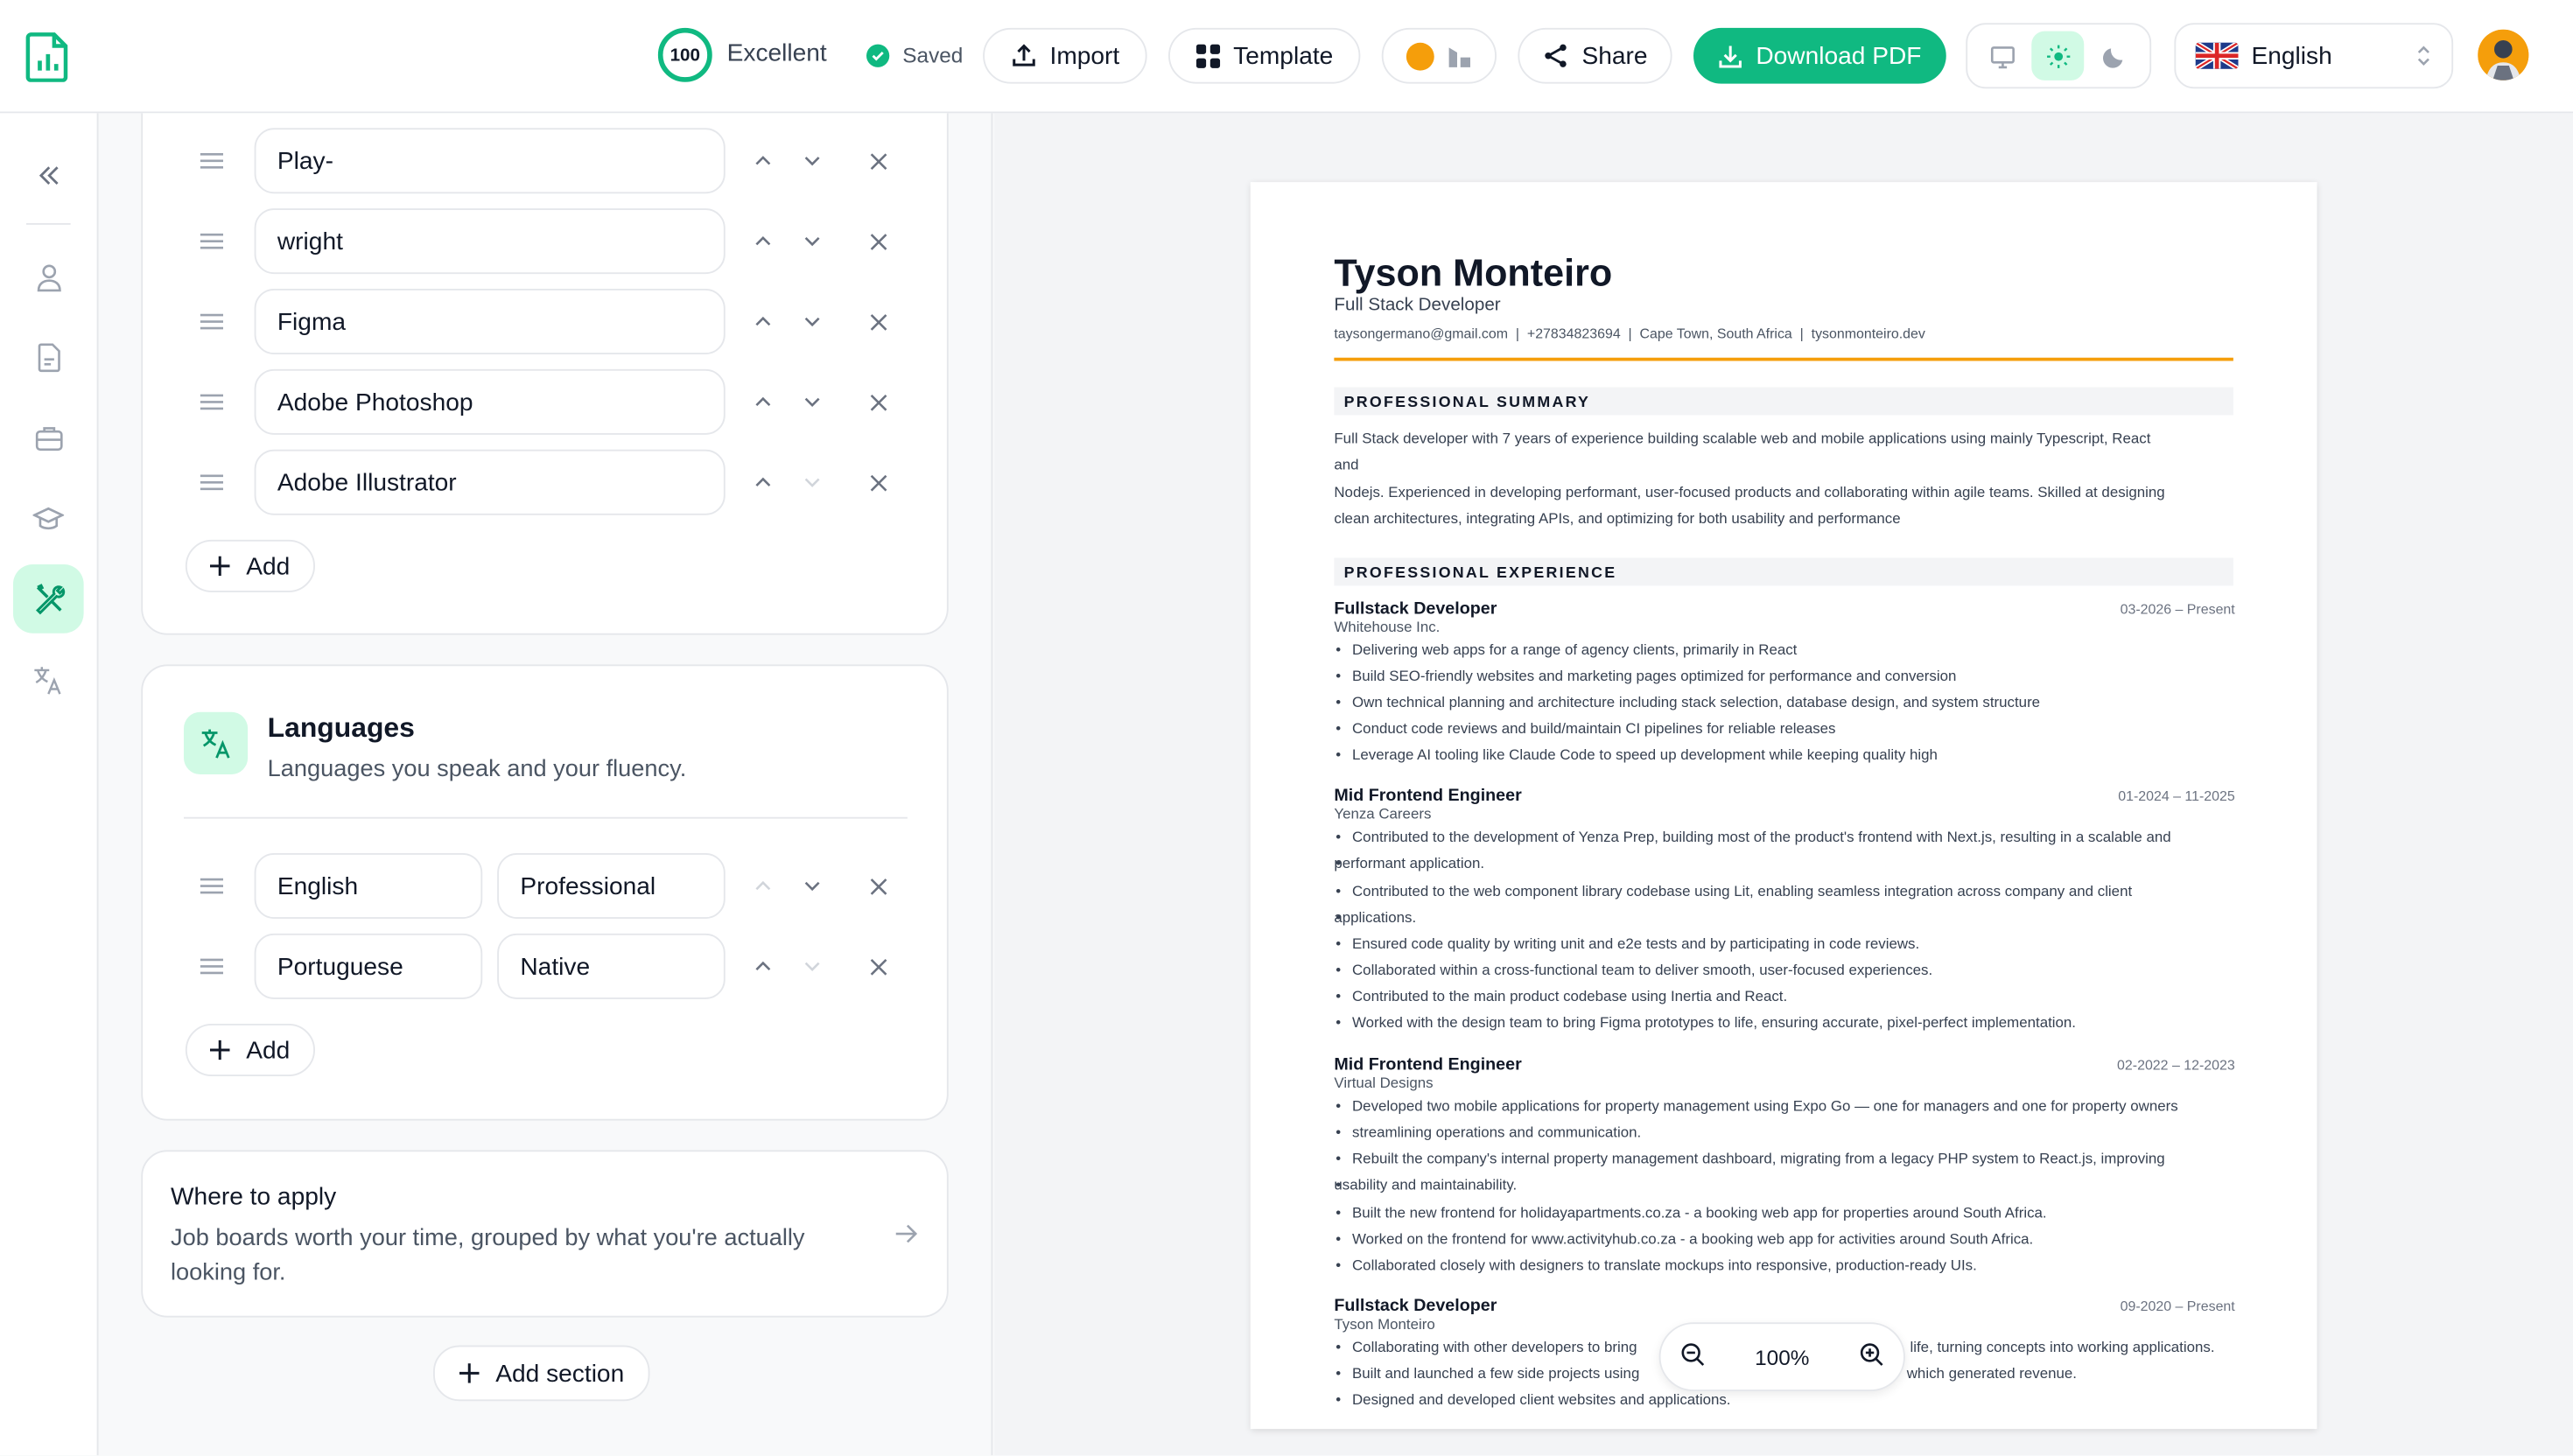 The width and height of the screenshot is (2573, 1456). I want to click on zoom-in-button, so click(1871, 1357).